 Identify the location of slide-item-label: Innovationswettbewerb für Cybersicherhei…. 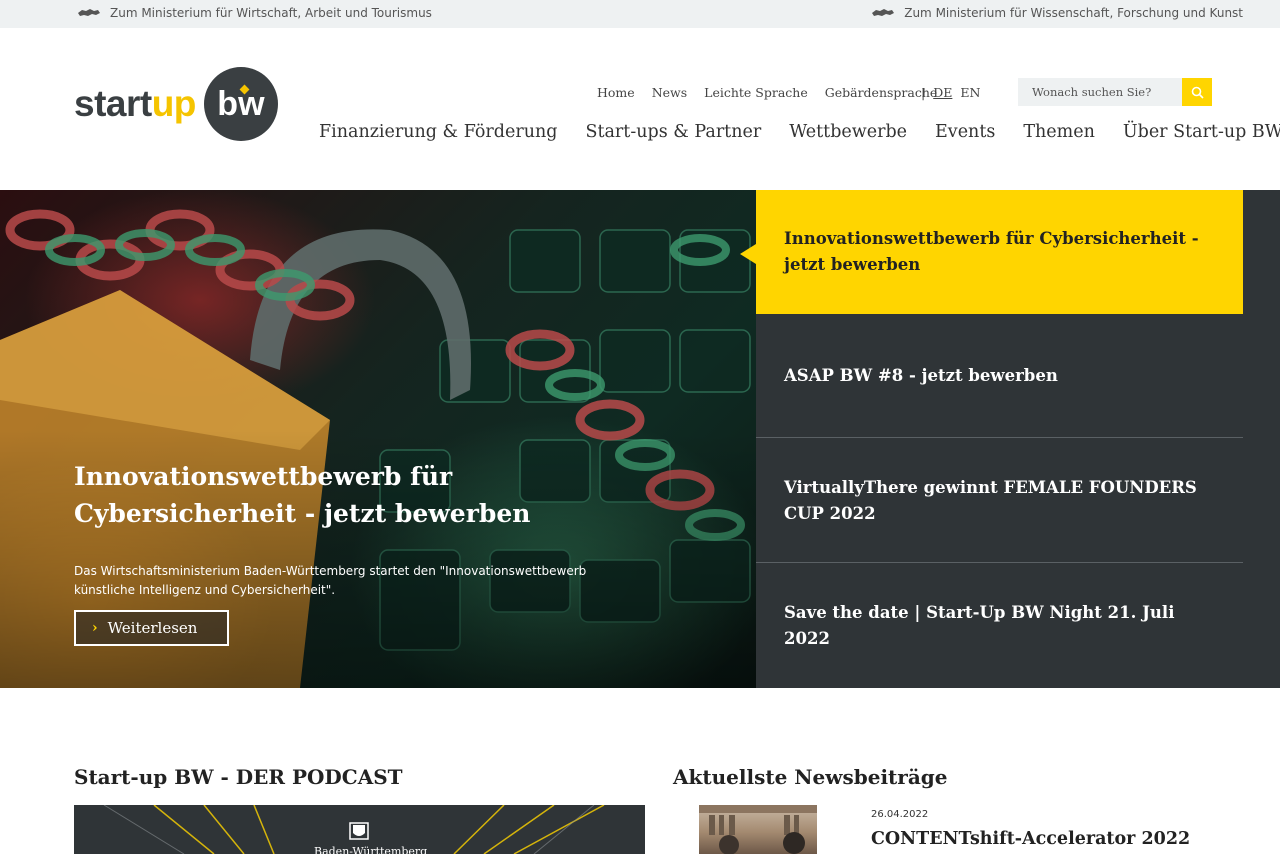
(991, 251).